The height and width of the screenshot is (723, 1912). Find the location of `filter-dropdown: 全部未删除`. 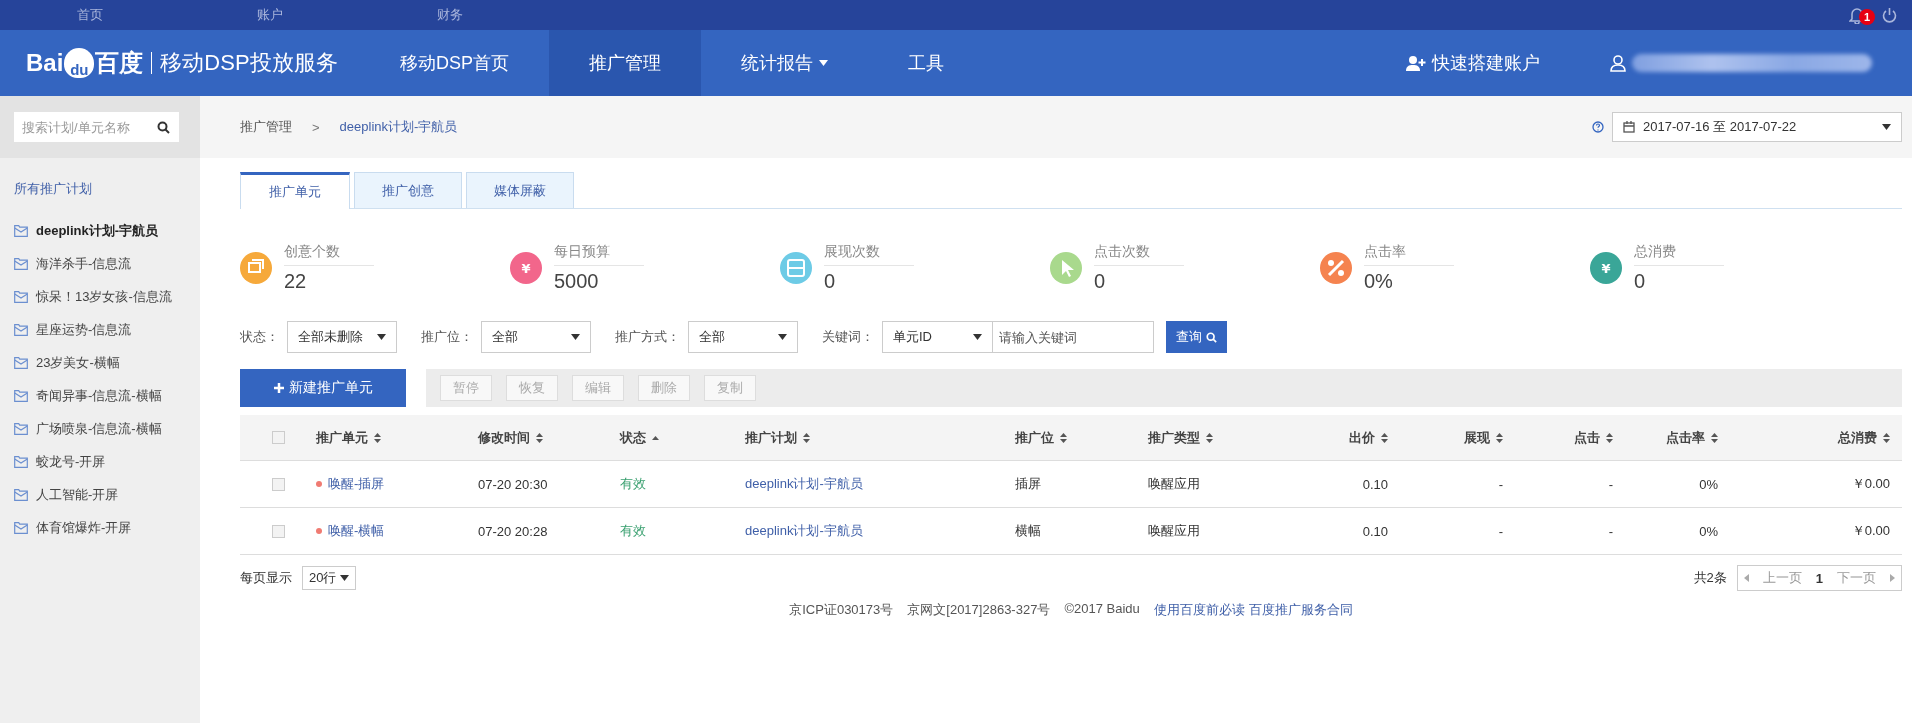

filter-dropdown: 全部未删除 is located at coordinates (342, 337).